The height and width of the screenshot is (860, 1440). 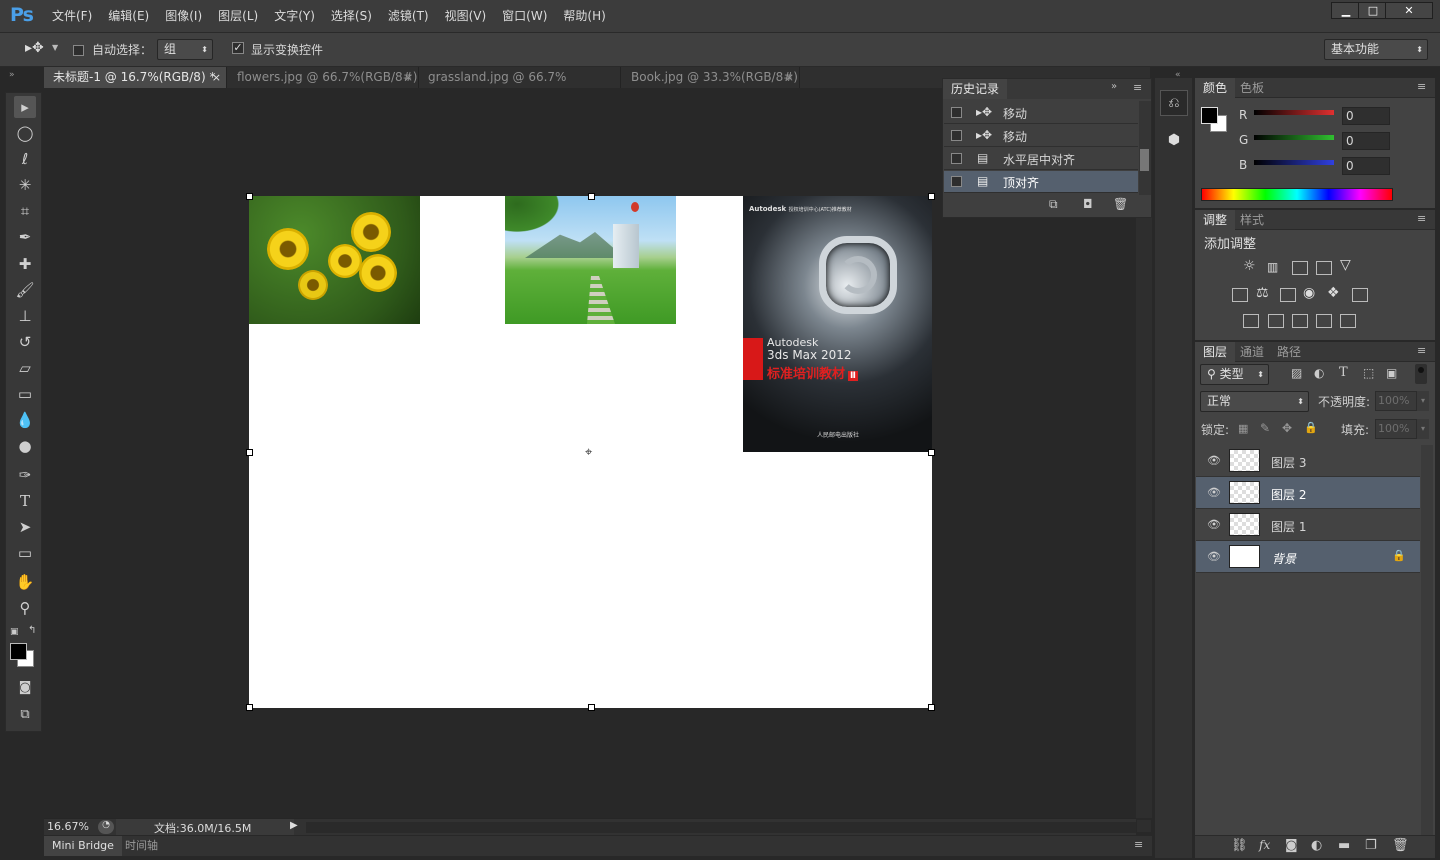 I want to click on menu-layer: 图层(L), so click(x=238, y=16).